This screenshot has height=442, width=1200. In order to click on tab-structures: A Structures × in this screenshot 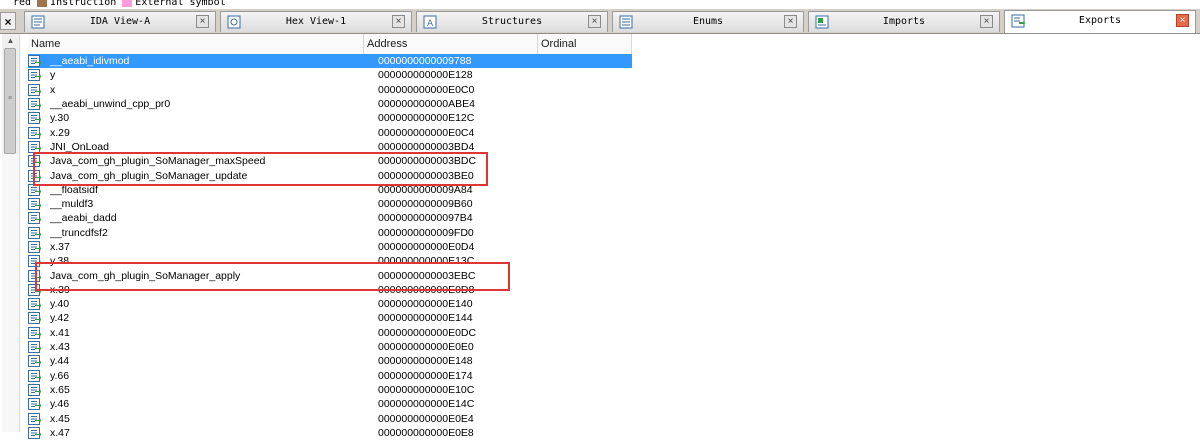, I will do `click(512, 21)`.